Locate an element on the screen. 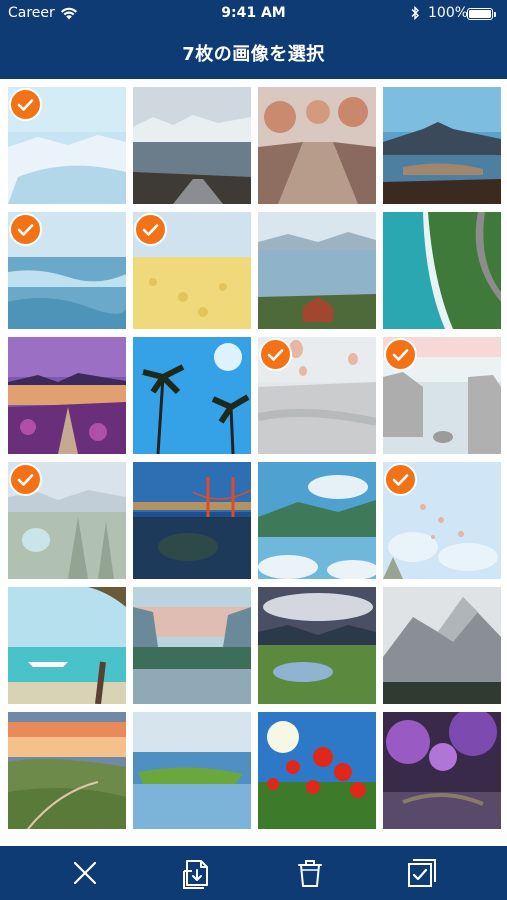 This screenshot has width=507, height=900. delete-button is located at coordinates (310, 873).